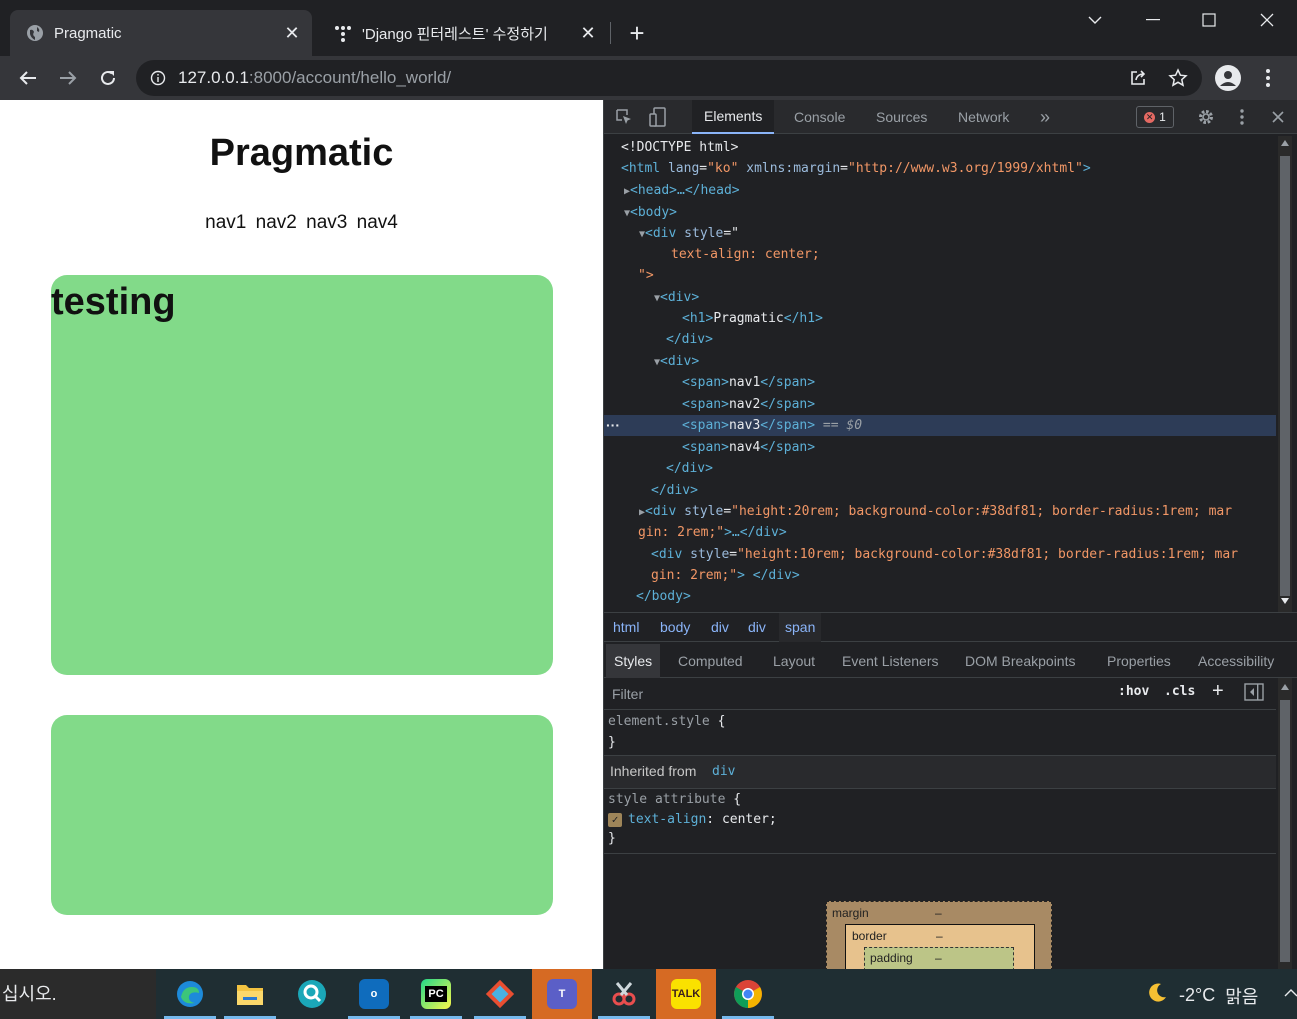 The height and width of the screenshot is (1019, 1297). What do you see at coordinates (1268, 78) in the screenshot?
I see `menu-kebab-icon` at bounding box center [1268, 78].